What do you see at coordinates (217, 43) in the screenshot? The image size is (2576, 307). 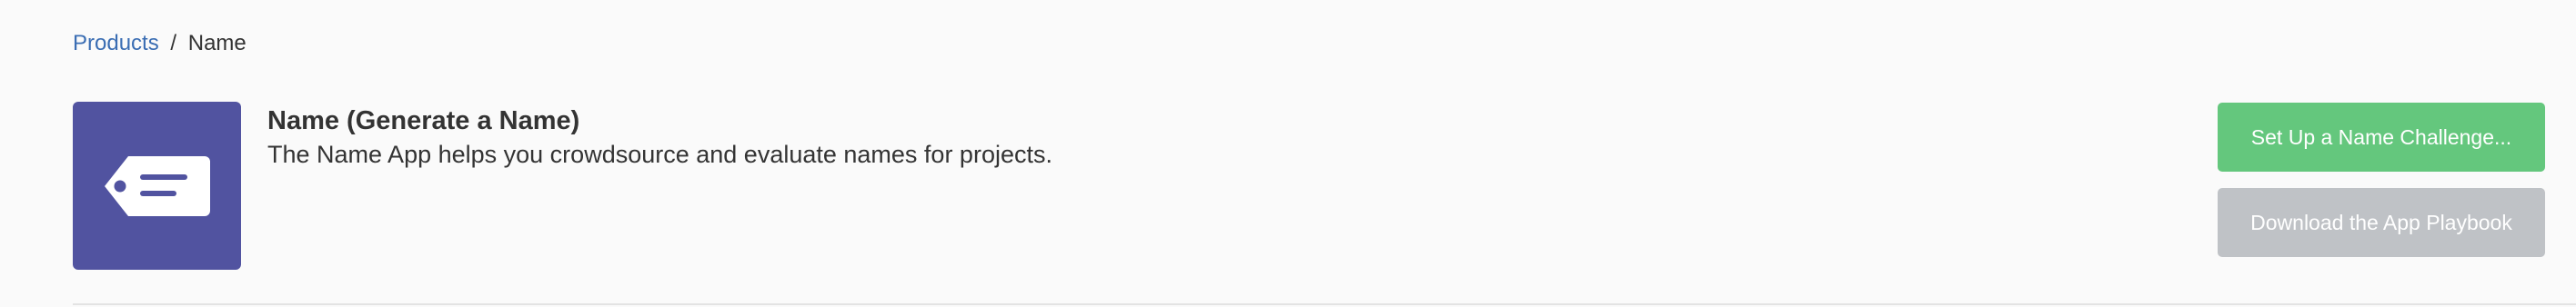 I see `breadcrumb-current: Name` at bounding box center [217, 43].